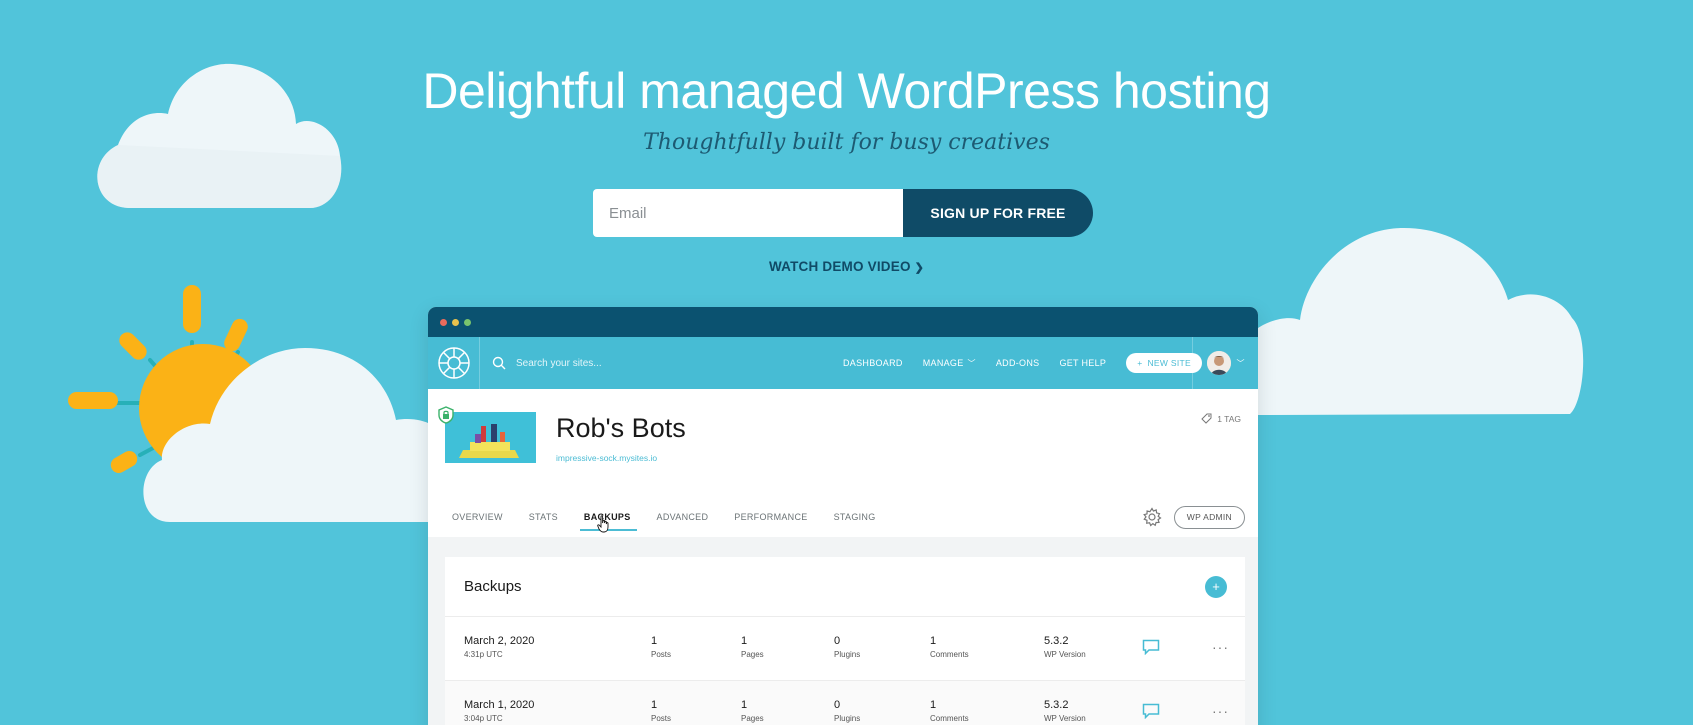  I want to click on menu-dashboard: DASHBOARD, so click(873, 363).